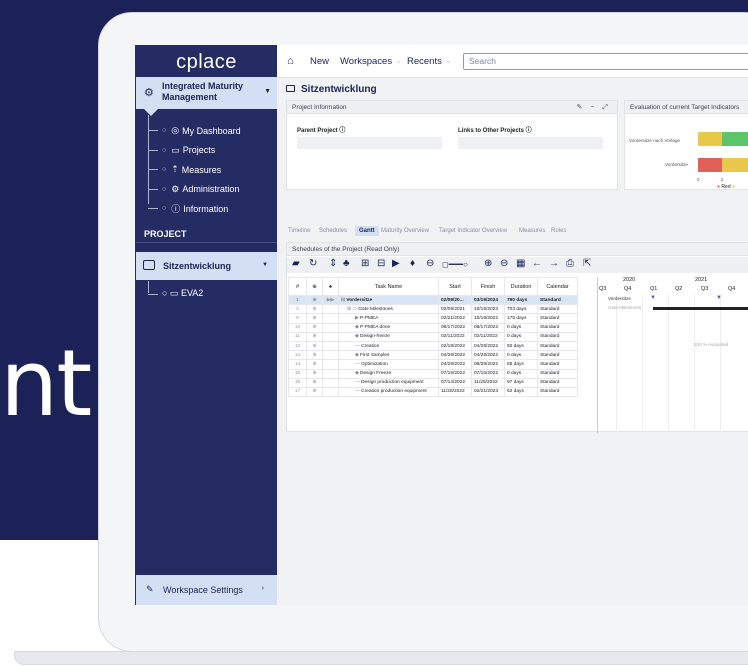 The image size is (748, 666). Describe the element at coordinates (521, 286) in the screenshot. I see `column-header: Duration` at that location.